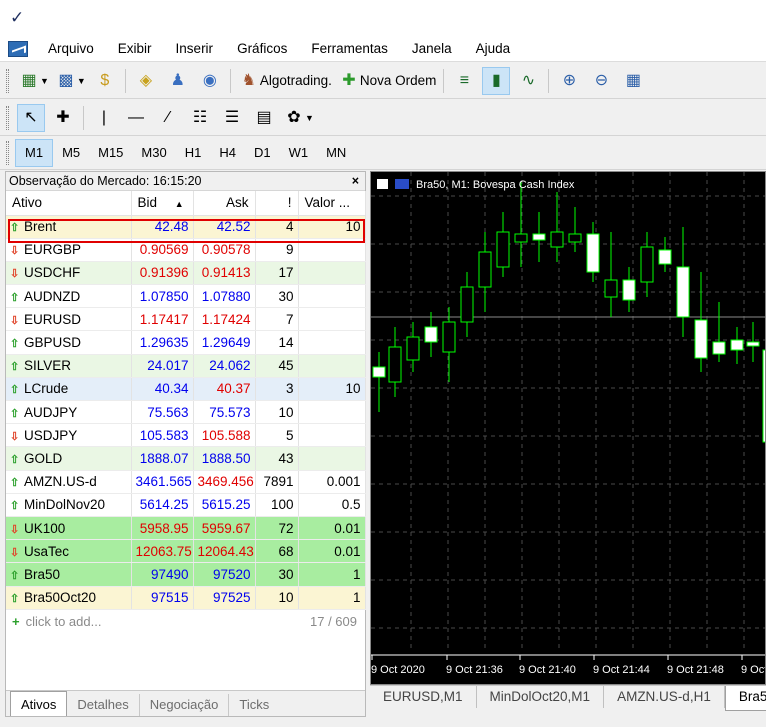  What do you see at coordinates (178, 81) in the screenshot?
I see `navigator-button: ♟` at bounding box center [178, 81].